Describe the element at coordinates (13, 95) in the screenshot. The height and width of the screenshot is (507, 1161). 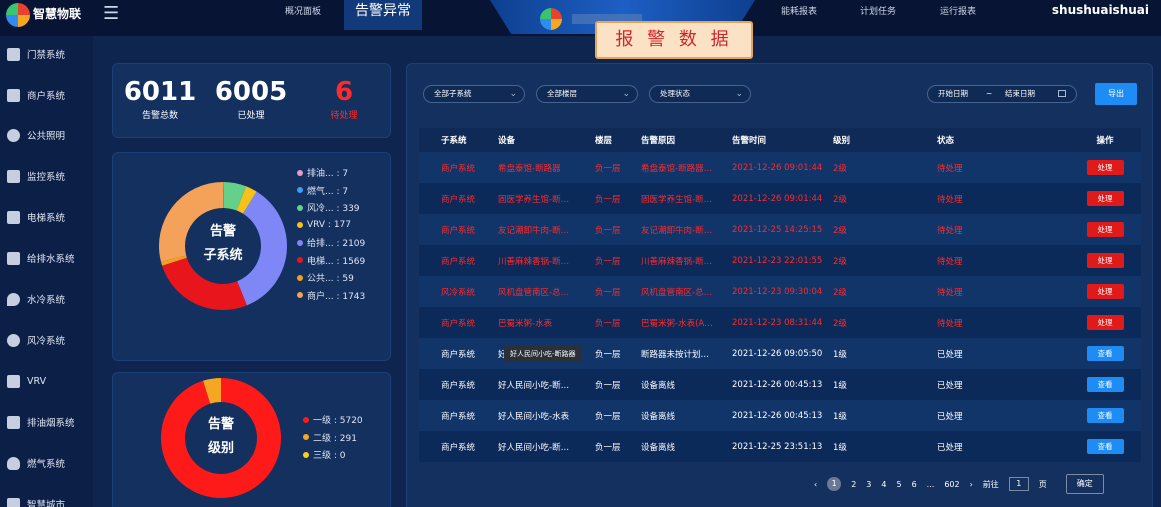
I see `shop-icon` at that location.